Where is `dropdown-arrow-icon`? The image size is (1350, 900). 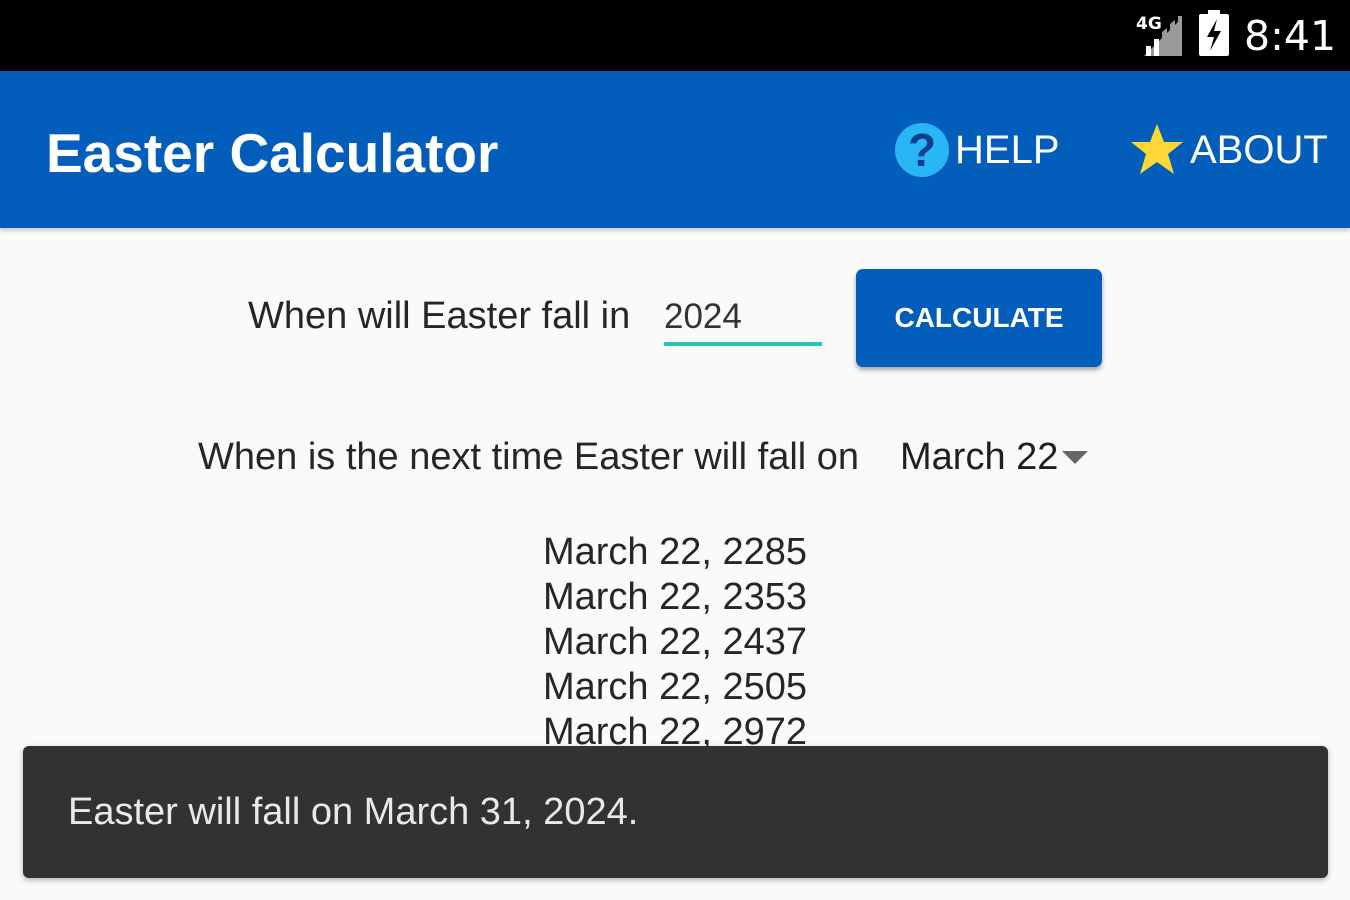 dropdown-arrow-icon is located at coordinates (1075, 457).